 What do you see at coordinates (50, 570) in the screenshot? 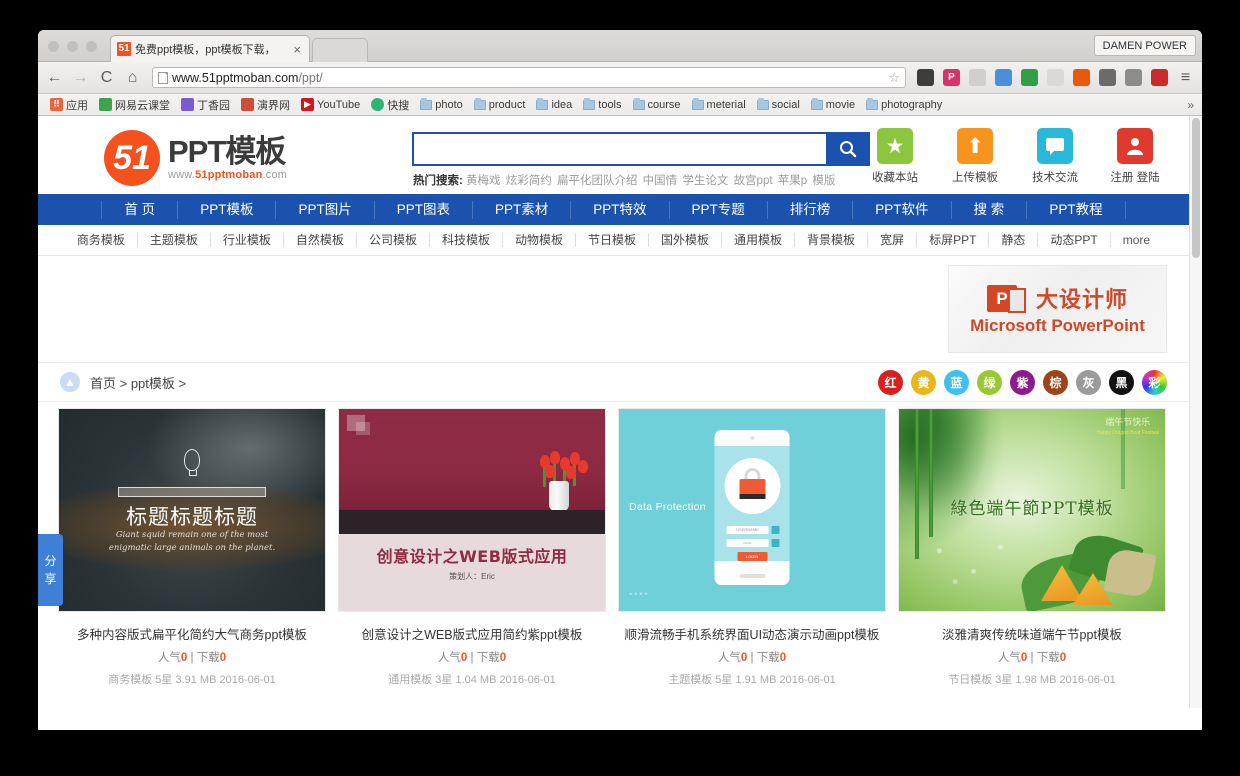
I see `share-tab: 分 享` at bounding box center [50, 570].